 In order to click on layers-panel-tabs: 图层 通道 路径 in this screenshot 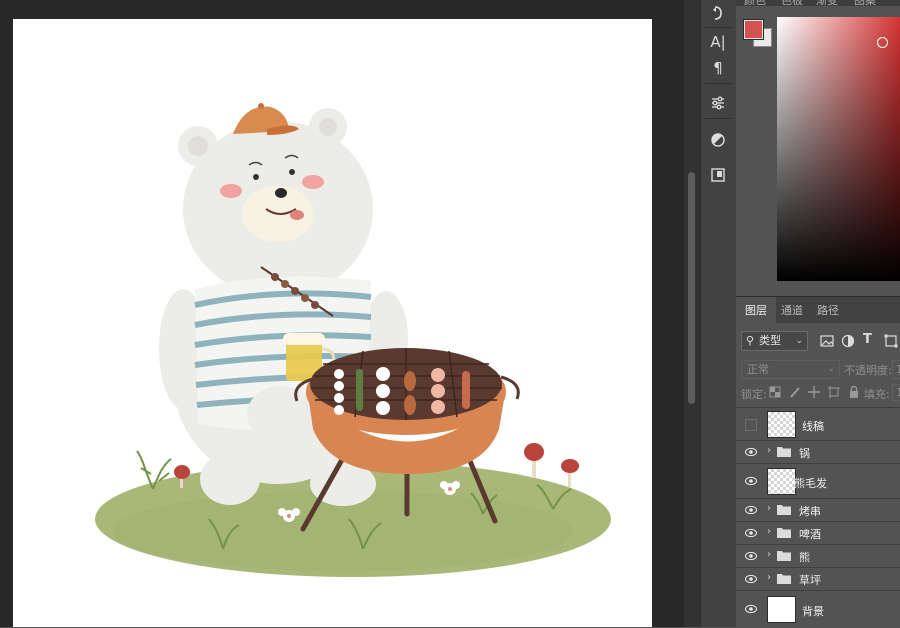, I will do `click(818, 310)`.